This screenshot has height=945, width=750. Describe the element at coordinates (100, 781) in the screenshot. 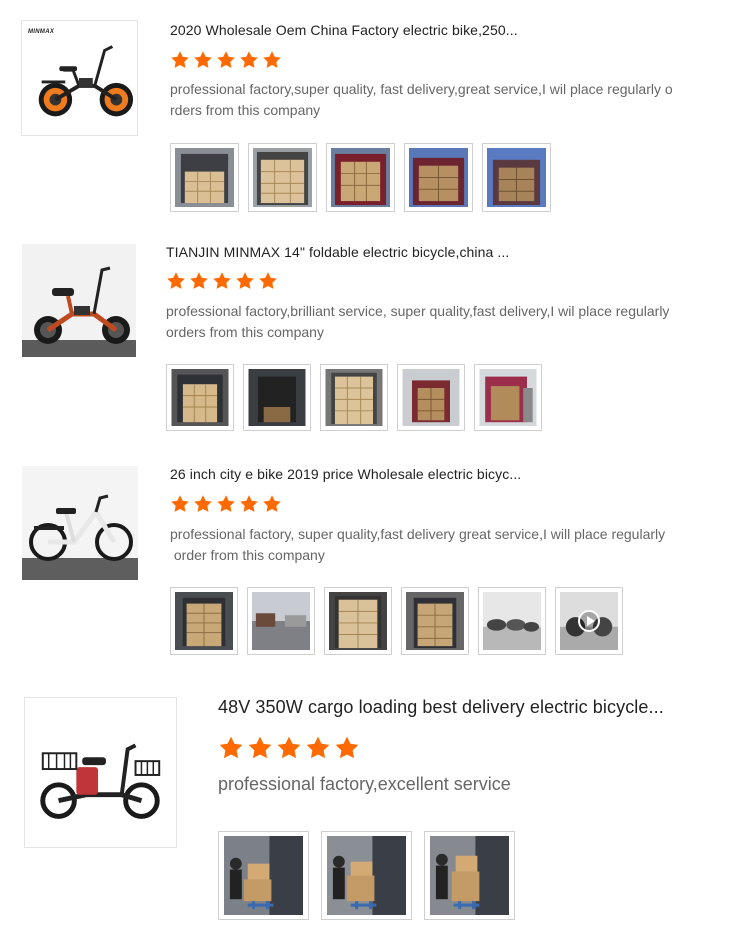

I see `cargo-ebike-image` at that location.